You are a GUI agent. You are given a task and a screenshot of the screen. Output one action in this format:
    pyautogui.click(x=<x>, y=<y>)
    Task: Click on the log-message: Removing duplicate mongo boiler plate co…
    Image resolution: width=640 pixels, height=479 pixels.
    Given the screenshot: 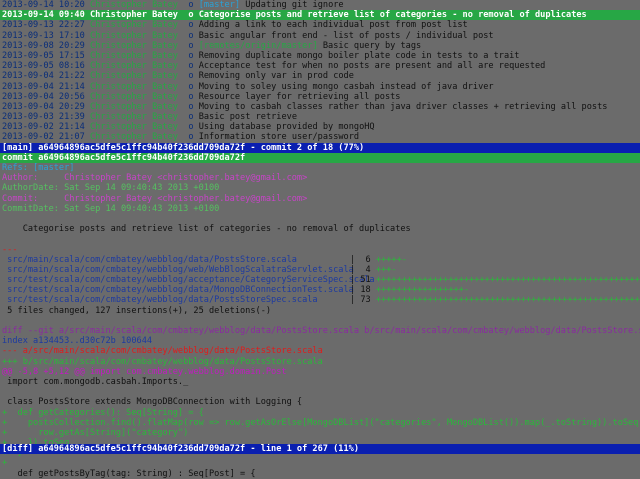 What is the action you would take?
    pyautogui.click(x=359, y=55)
    